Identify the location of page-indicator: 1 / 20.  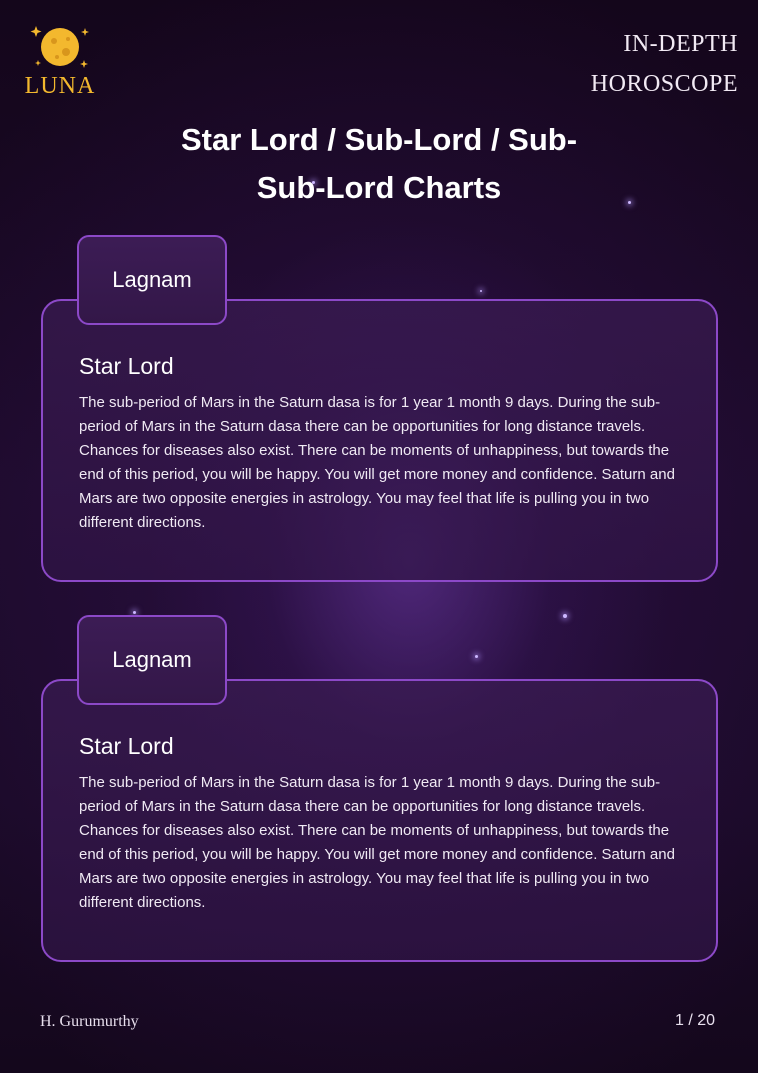
(694, 1020).